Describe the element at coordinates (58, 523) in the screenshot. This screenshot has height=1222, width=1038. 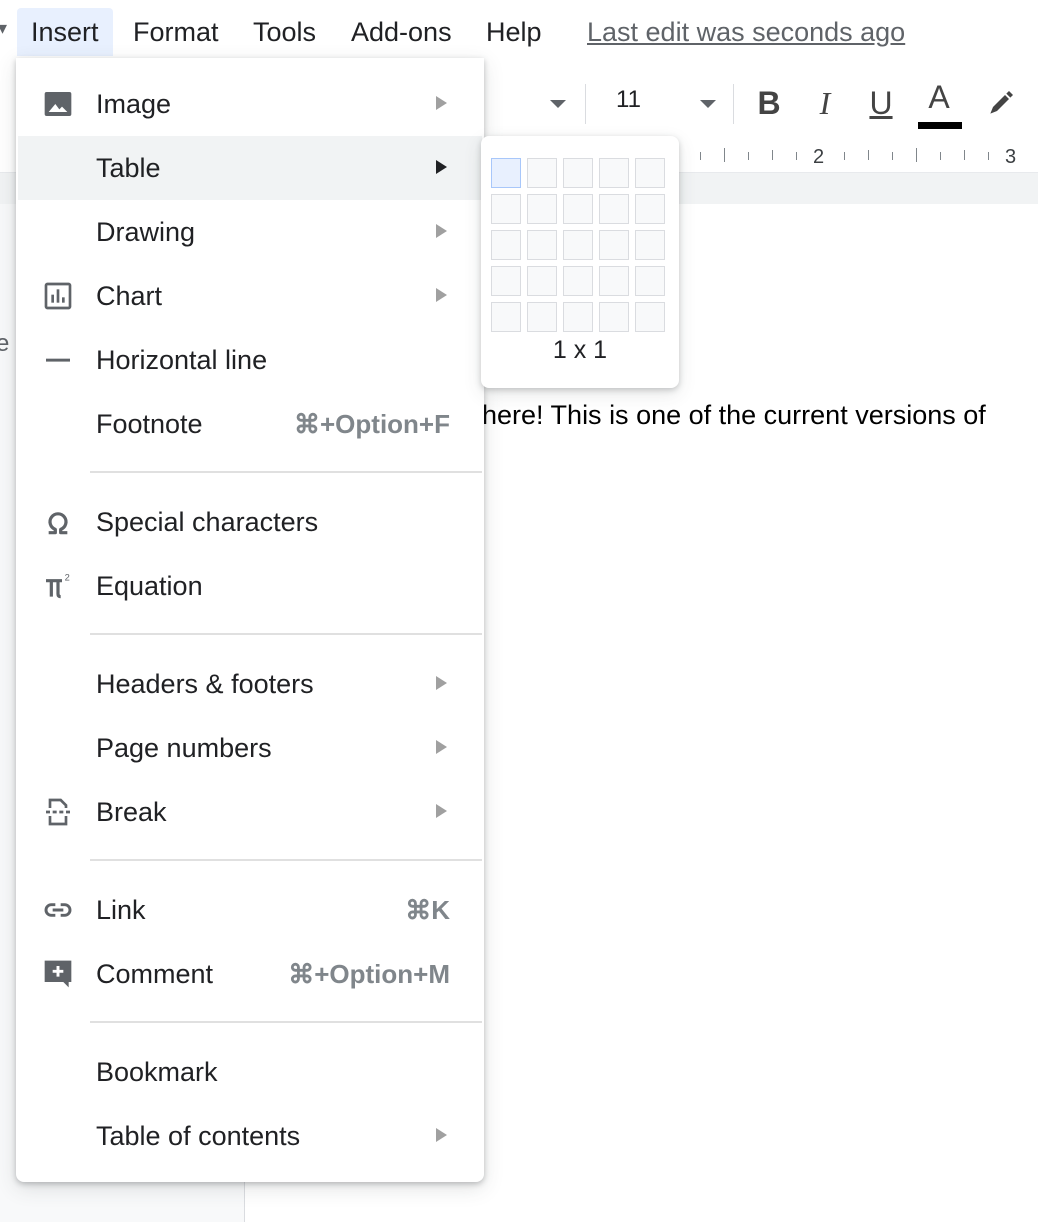
I see `omega-icon` at that location.